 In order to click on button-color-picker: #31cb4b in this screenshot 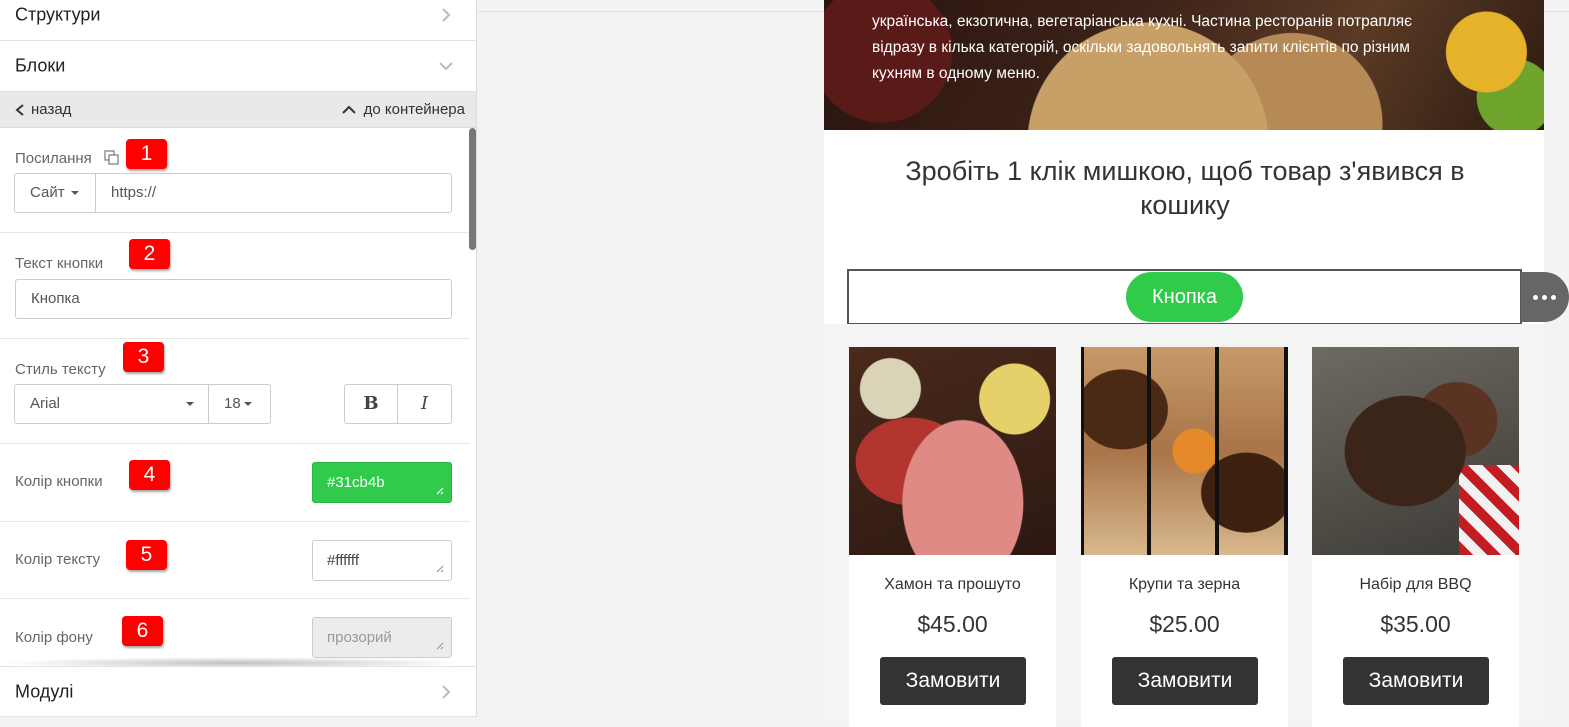, I will do `click(382, 482)`.